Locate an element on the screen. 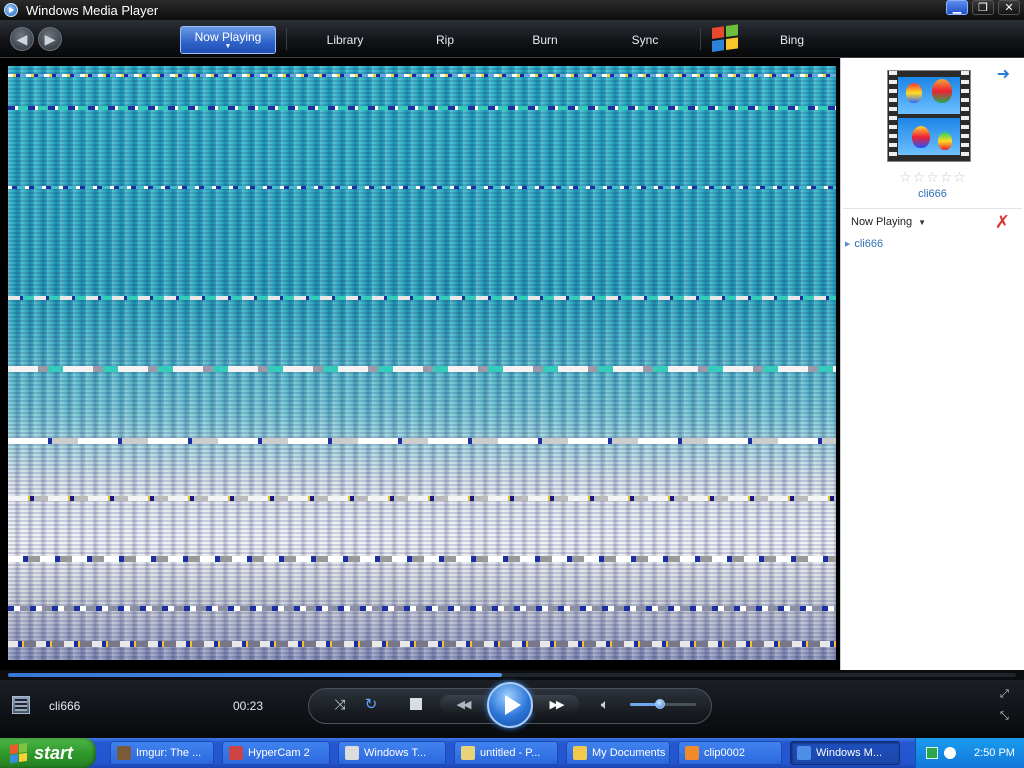  start-label: start is located at coordinates (54, 752).